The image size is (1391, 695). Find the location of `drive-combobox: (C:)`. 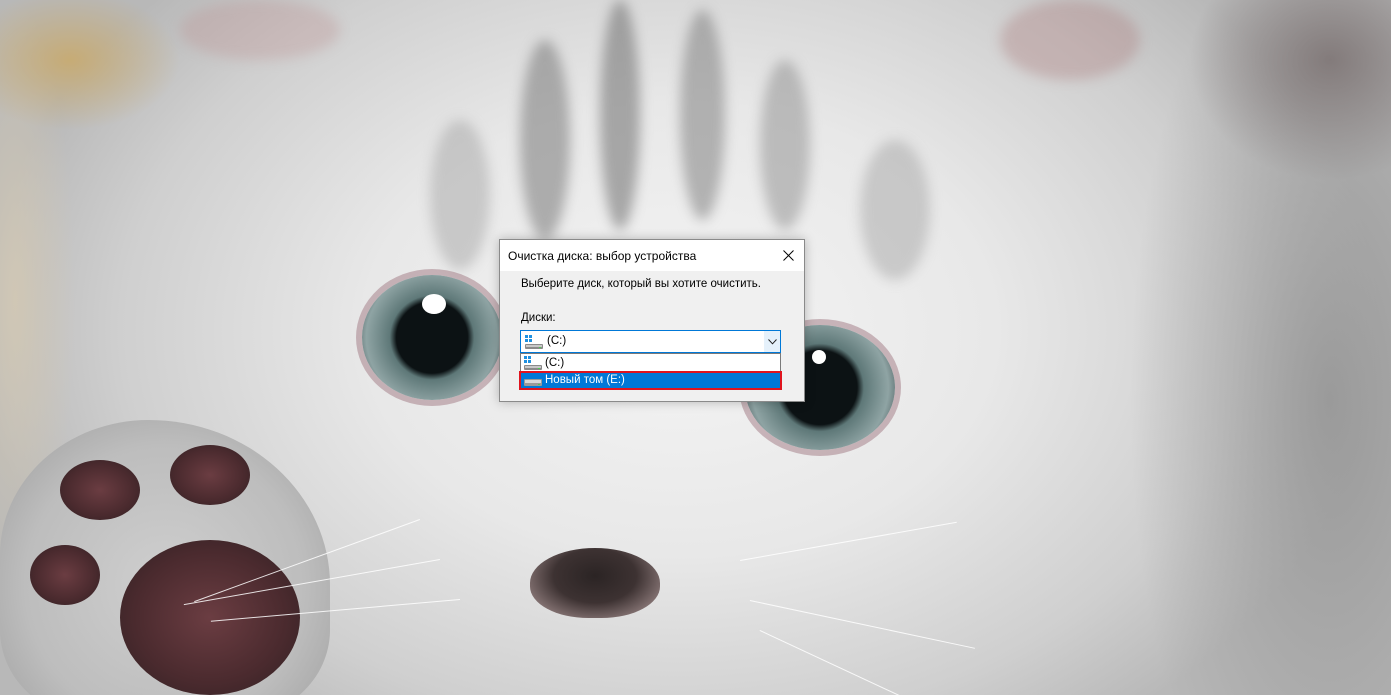

drive-combobox: (C:) is located at coordinates (650, 341).